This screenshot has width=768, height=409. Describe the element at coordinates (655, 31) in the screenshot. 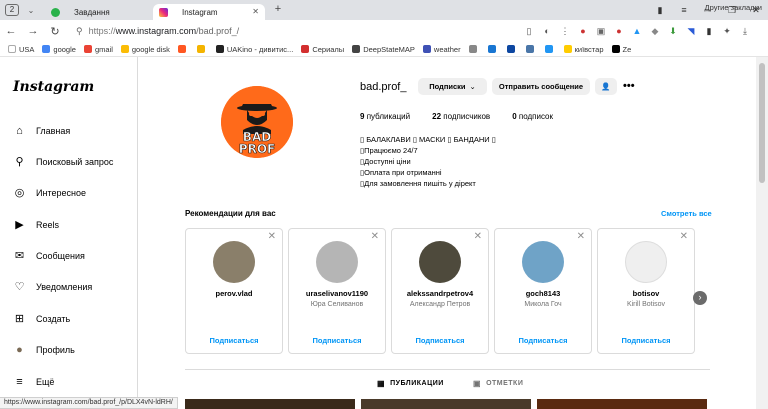

I see `extension-icon: ◆` at that location.